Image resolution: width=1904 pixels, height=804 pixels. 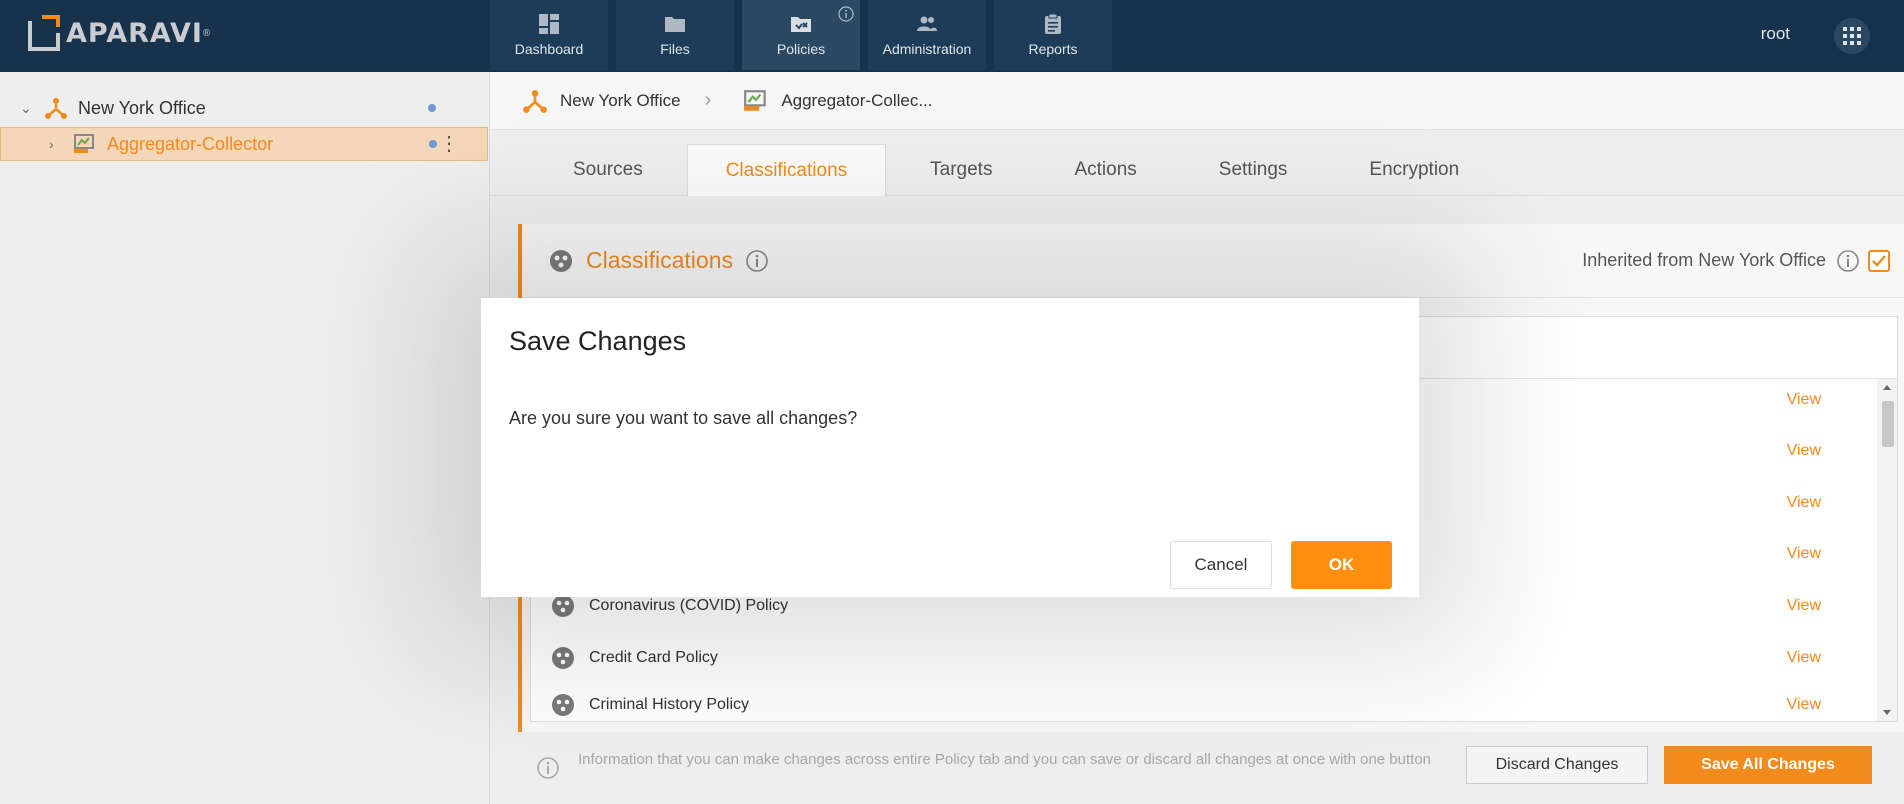 What do you see at coordinates (598, 341) in the screenshot?
I see `dialog-title: Save Changes` at bounding box center [598, 341].